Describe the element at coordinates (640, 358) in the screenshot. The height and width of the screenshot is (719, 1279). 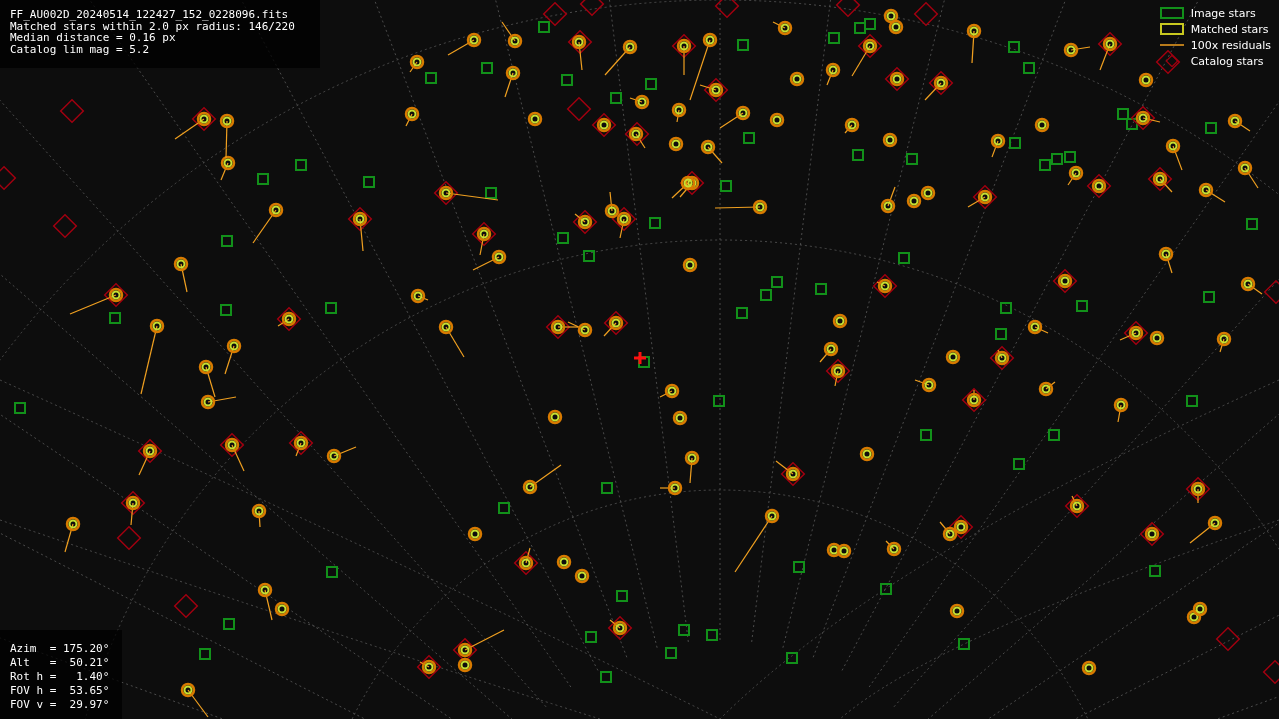
I see `cross-icon` at that location.